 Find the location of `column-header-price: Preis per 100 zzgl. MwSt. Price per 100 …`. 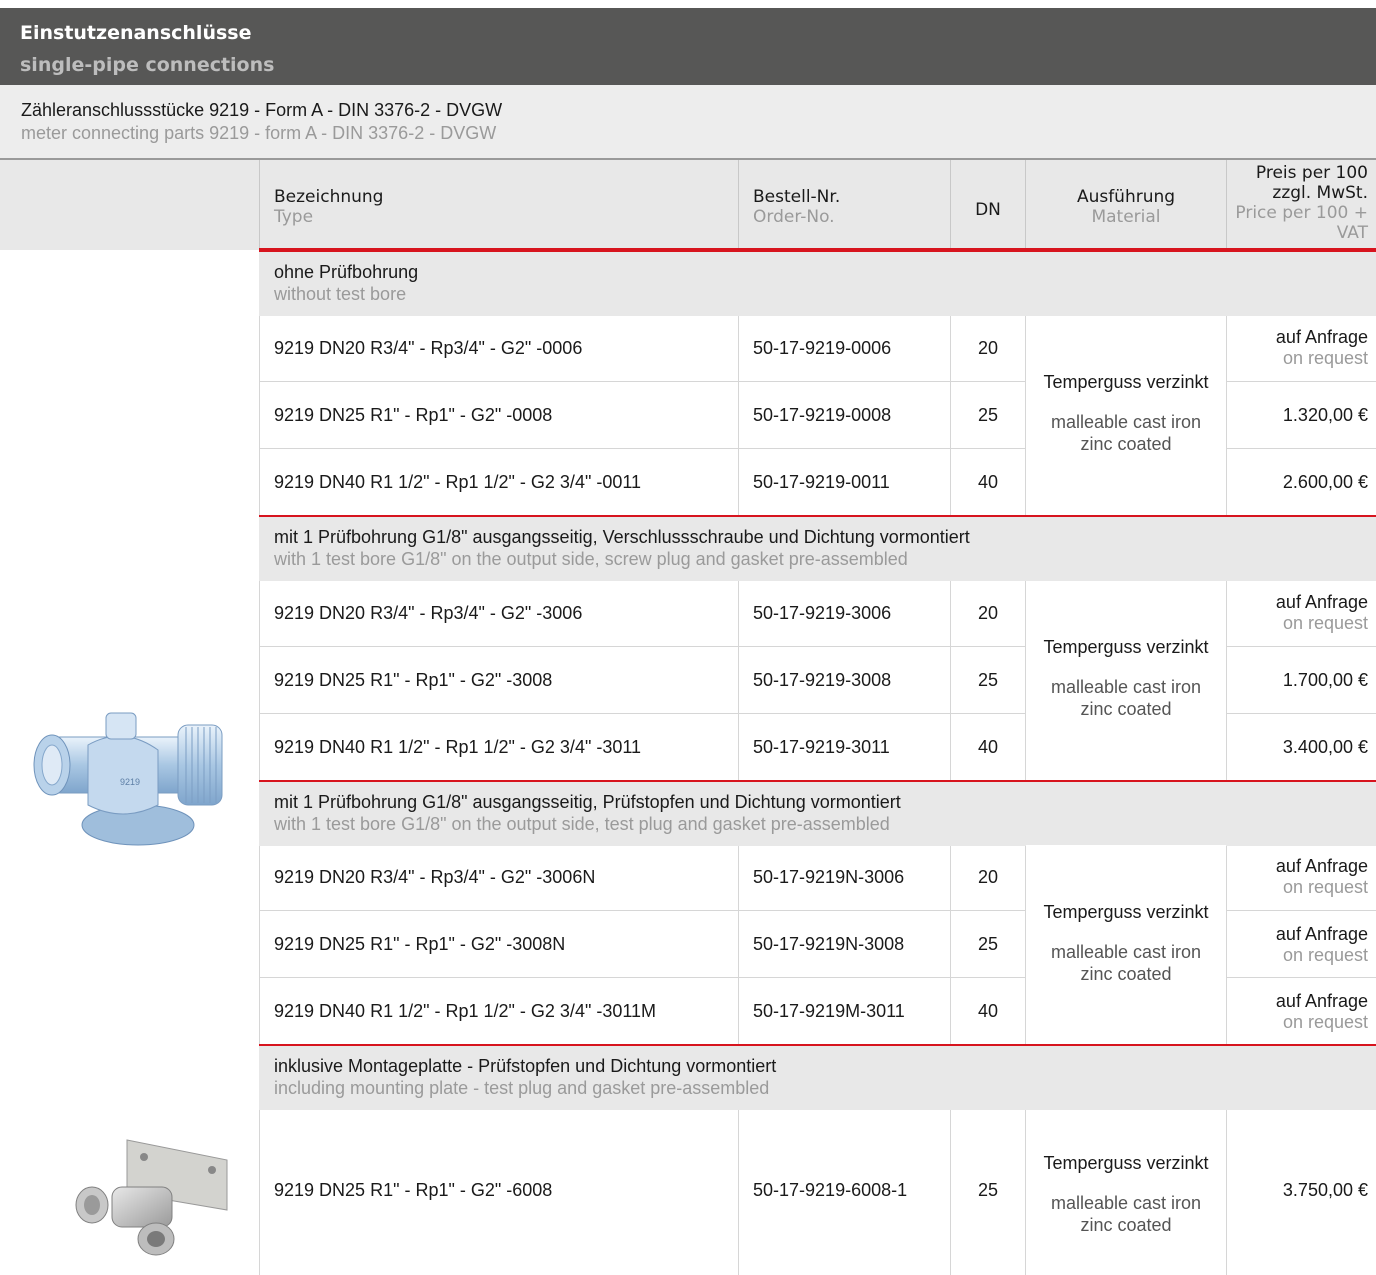

column-header-price: Preis per 100 zzgl. MwSt. Price per 100 … is located at coordinates (1301, 203).